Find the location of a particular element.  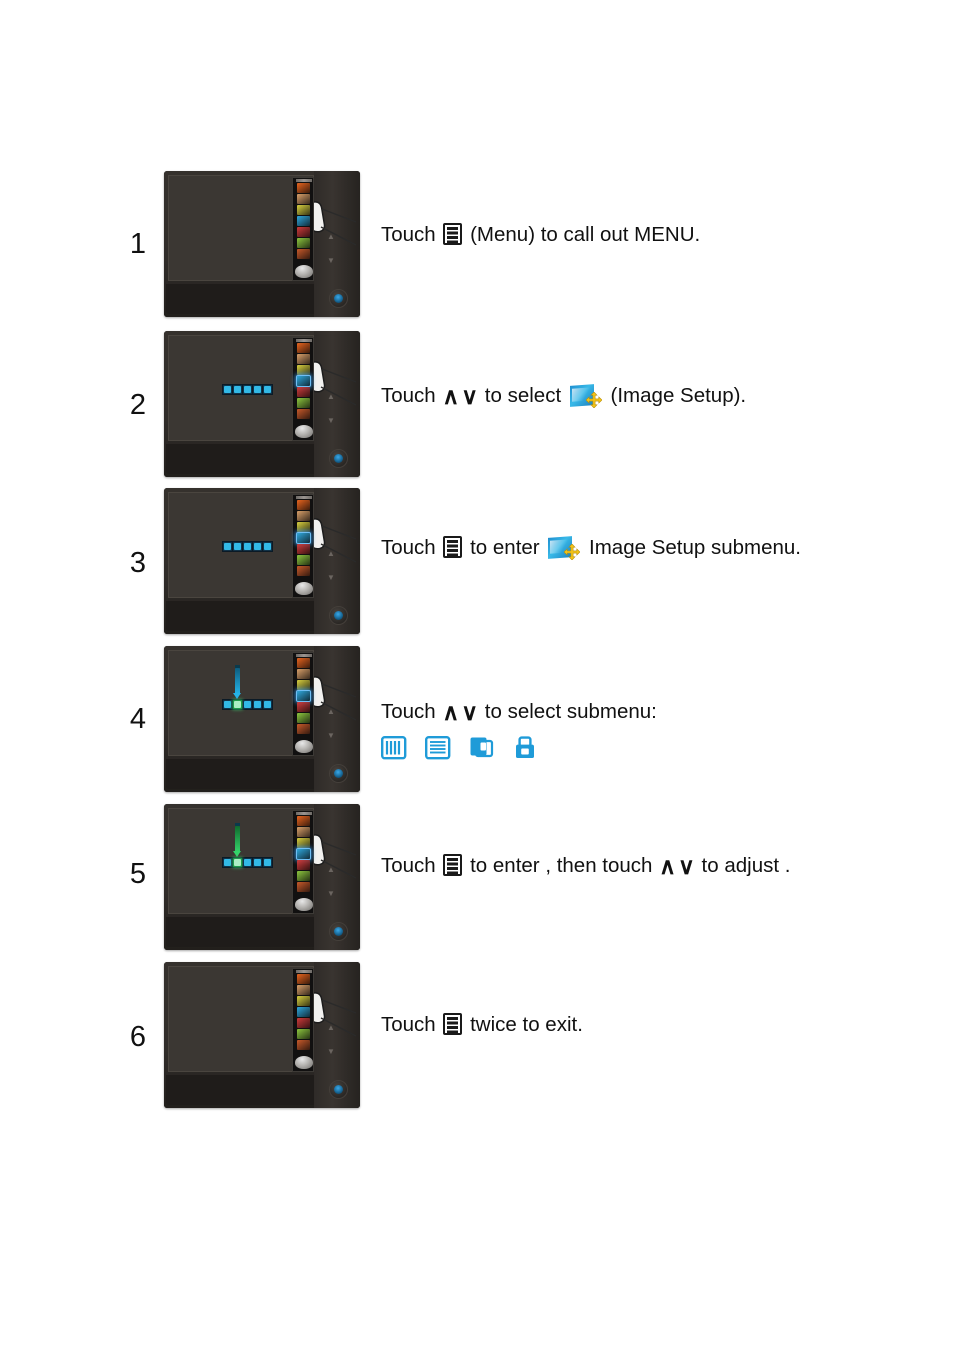

instruction-line: Touch ∧∨ to select submenu: is located at coordinates (519, 712).